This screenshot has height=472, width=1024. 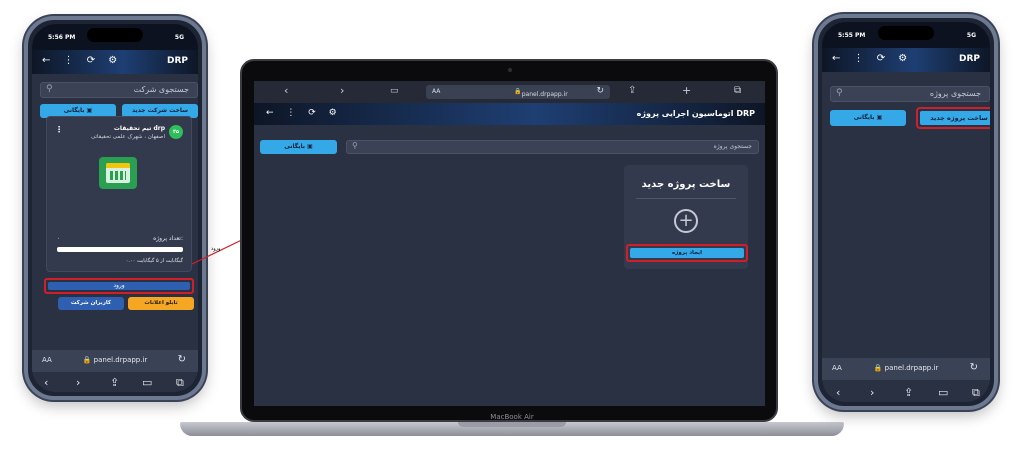 I want to click on create-project-button: ایجاد پروژه, so click(x=687, y=253).